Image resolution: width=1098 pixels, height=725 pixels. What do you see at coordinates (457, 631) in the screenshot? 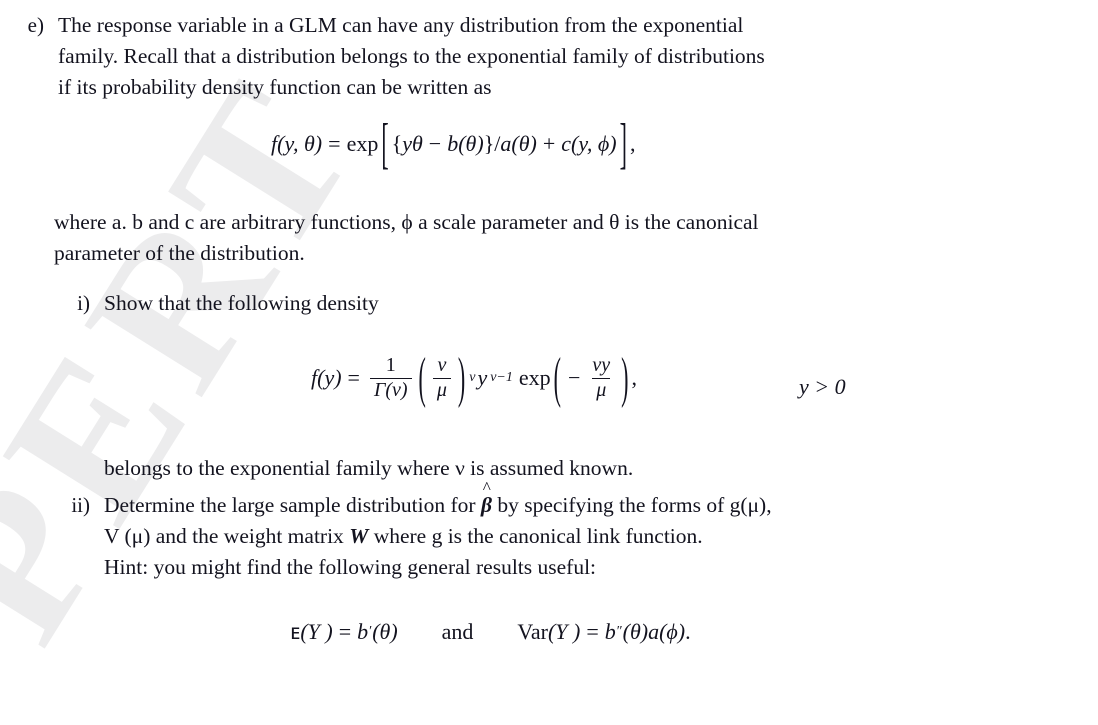
I see `eq3-conjunction: and` at bounding box center [457, 631].